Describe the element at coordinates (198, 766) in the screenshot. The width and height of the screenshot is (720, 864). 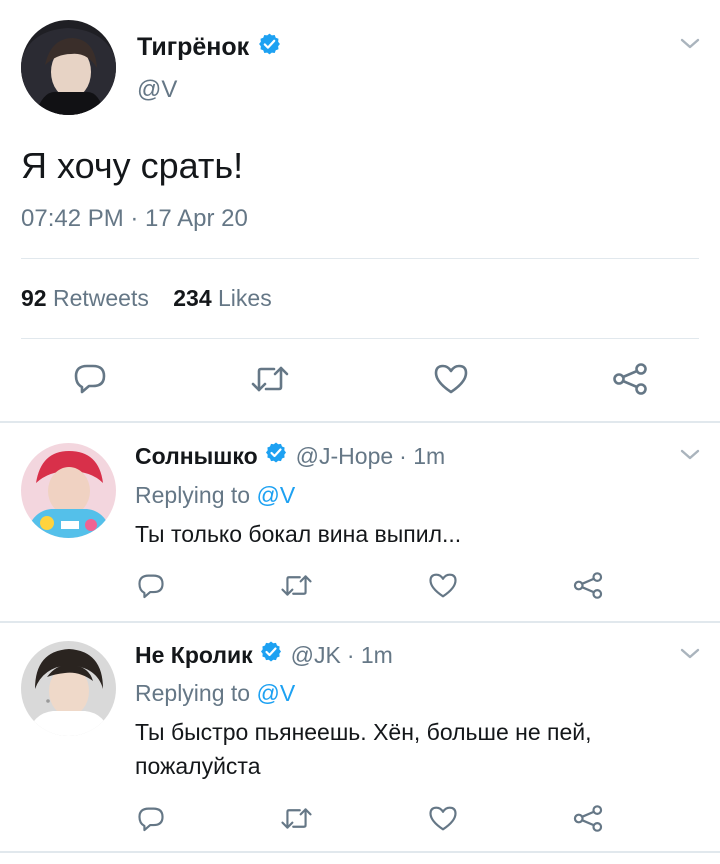
I see `reply-text-line: пожалуйста` at that location.